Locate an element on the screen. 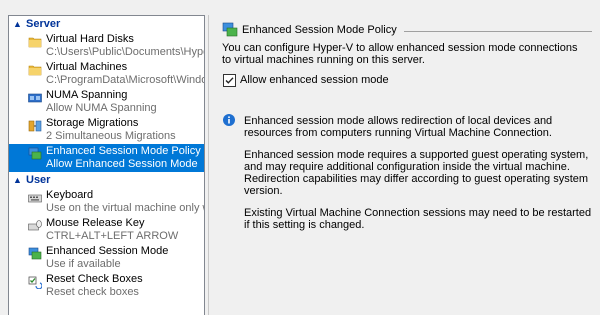  checkbox-label: Allow enhanced session mode is located at coordinates (314, 80).